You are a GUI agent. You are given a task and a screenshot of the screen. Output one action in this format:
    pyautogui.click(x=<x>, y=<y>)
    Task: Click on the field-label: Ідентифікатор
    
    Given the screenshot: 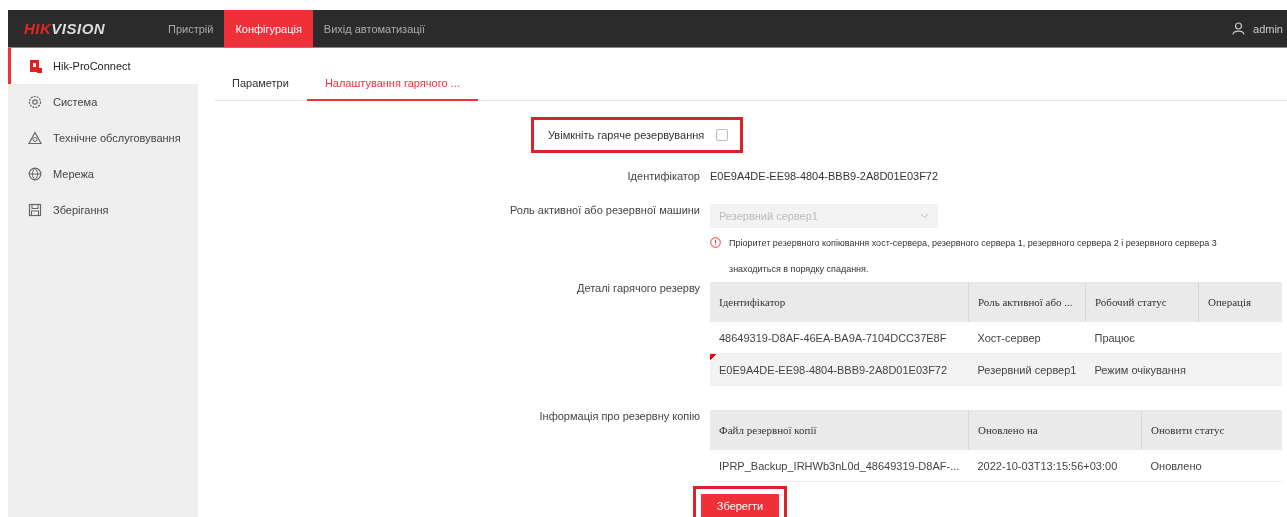 What is the action you would take?
    pyautogui.click(x=663, y=176)
    